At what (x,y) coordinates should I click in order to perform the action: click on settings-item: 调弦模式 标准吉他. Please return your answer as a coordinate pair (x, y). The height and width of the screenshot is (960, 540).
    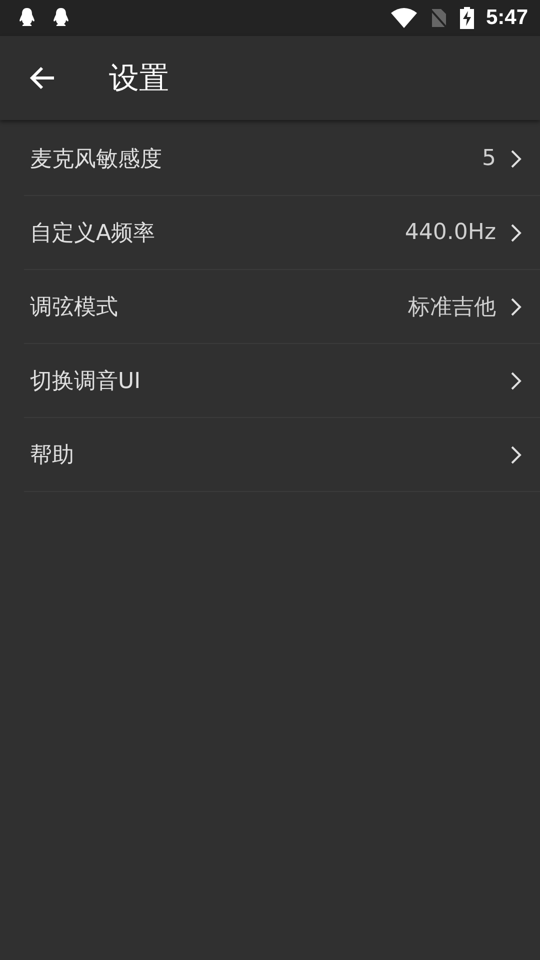
    Looking at the image, I should click on (282, 307).